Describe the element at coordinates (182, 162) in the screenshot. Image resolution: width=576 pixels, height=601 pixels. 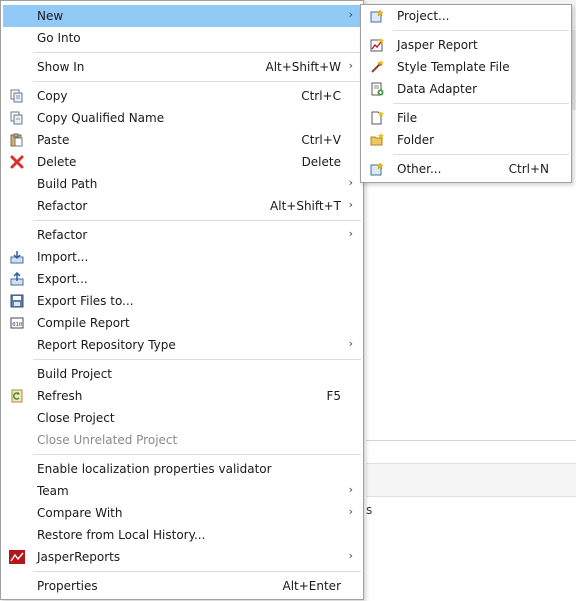
I see `menu-item-delete: Delete Delete` at that location.